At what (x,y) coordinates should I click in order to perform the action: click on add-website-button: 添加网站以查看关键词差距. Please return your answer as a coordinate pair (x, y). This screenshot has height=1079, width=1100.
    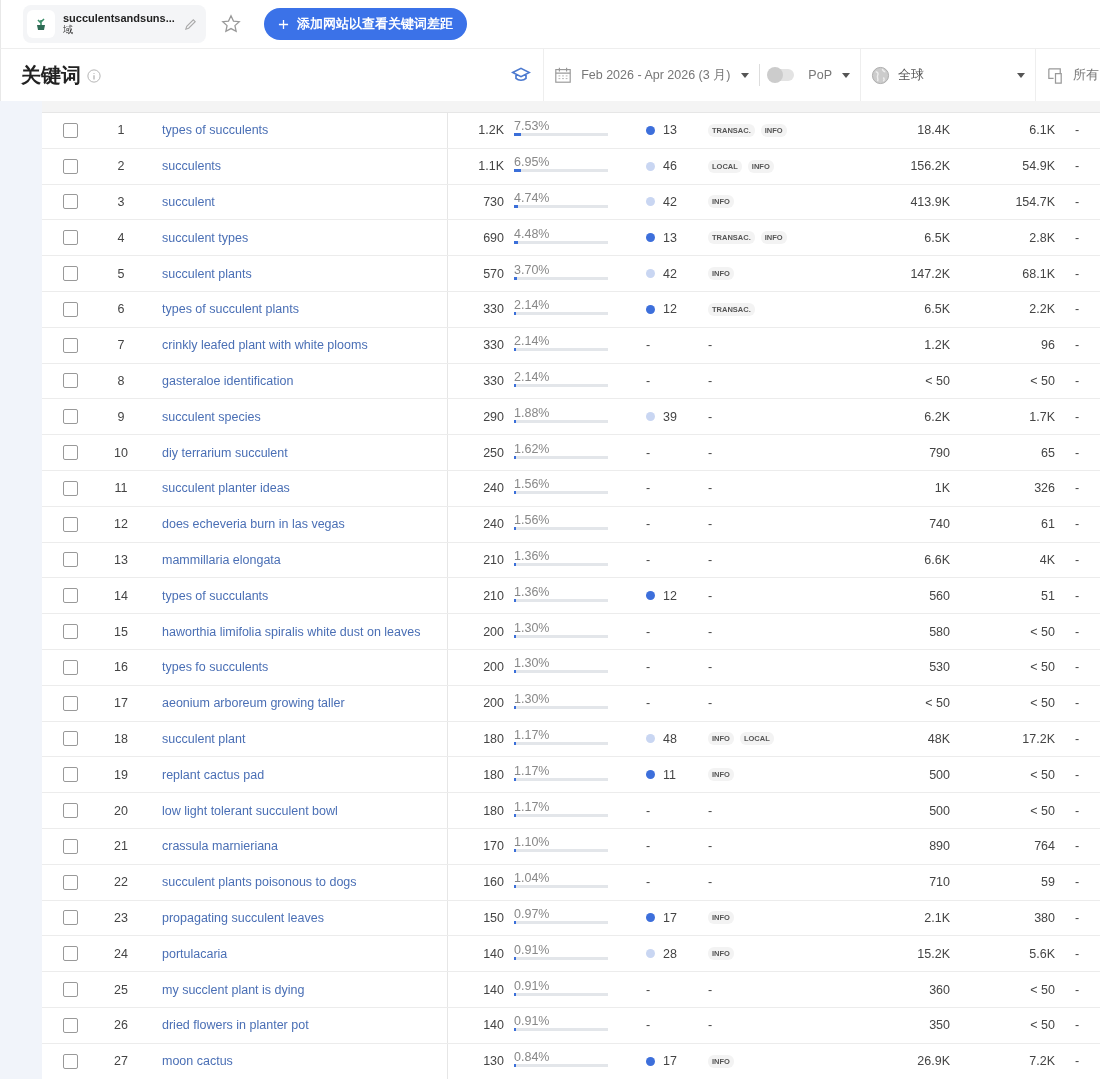
    Looking at the image, I should click on (365, 24).